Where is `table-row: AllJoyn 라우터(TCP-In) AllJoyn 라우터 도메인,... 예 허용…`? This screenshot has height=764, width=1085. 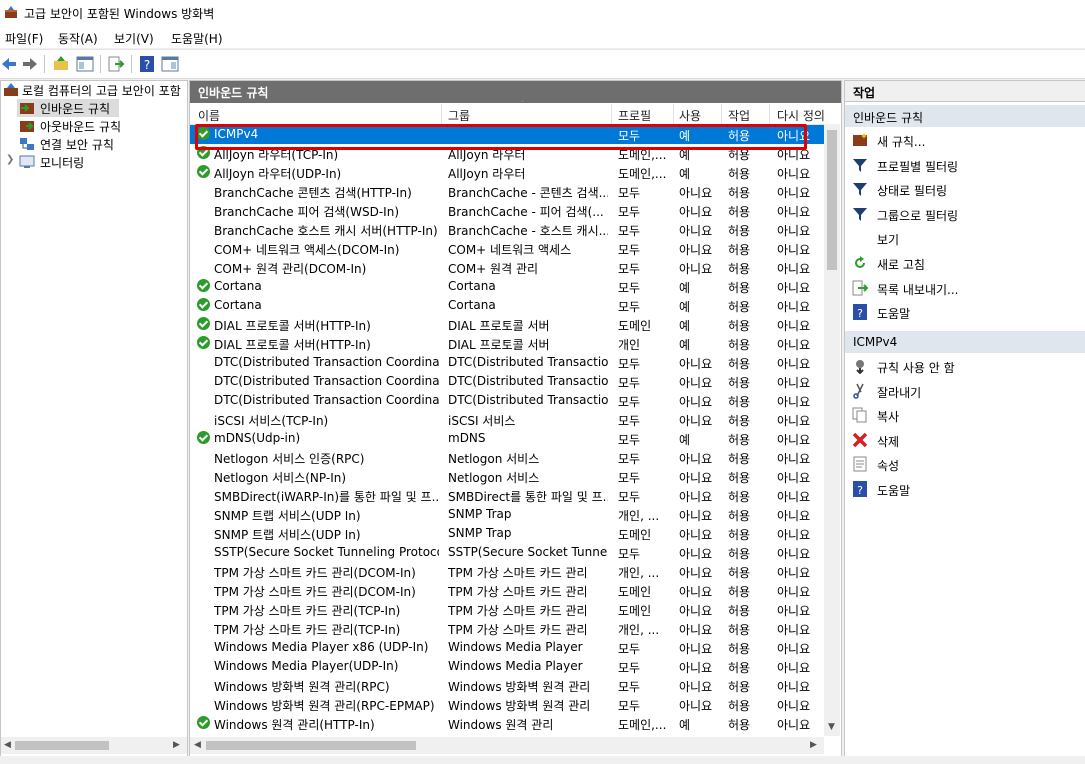 table-row: AllJoyn 라우터(TCP-In) AllJoyn 라우터 도메인,... 예 허용… is located at coordinates (507, 153).